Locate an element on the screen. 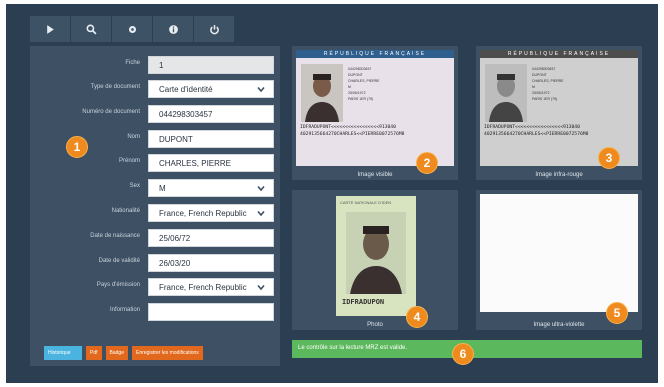 The height and width of the screenshot is (387, 664). field-label: Fiche is located at coordinates (132, 63).